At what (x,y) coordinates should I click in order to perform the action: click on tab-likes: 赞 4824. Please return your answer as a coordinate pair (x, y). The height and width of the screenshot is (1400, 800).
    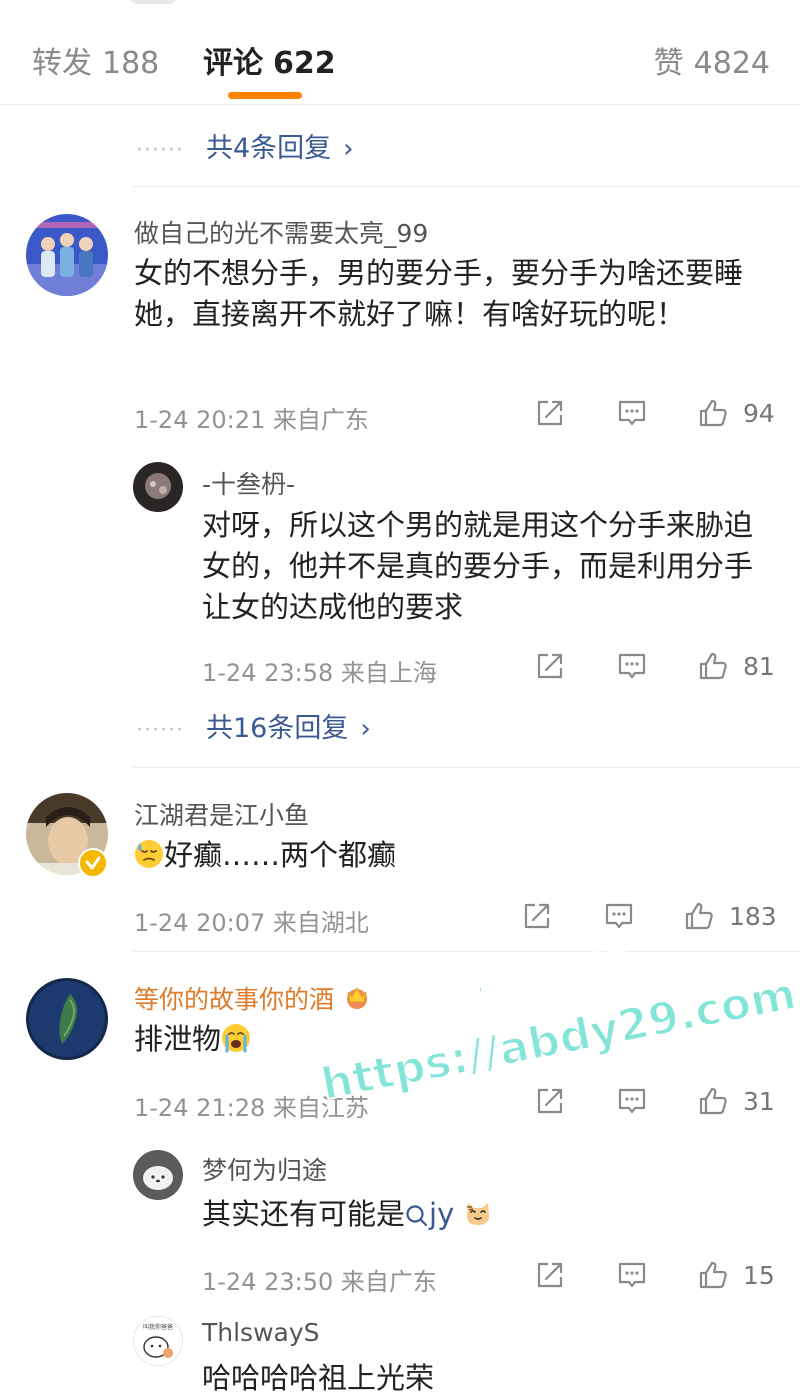
    Looking at the image, I should click on (712, 60).